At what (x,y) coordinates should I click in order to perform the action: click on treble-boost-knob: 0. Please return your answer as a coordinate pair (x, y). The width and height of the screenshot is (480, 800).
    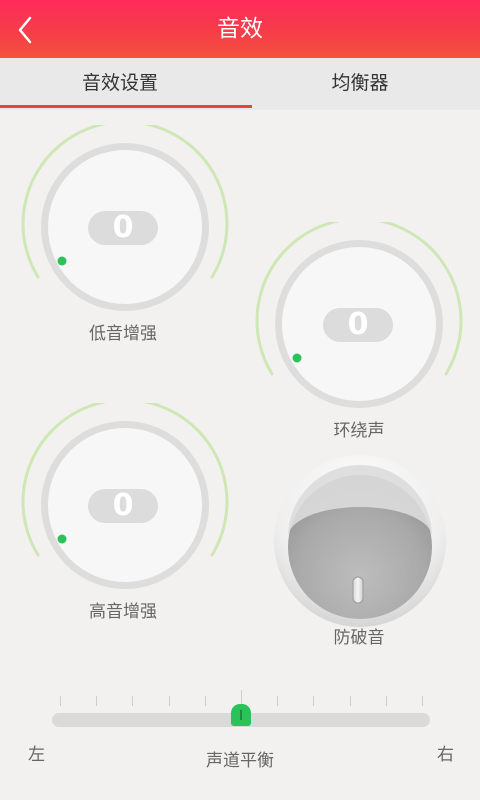
    Looking at the image, I should click on (125, 498).